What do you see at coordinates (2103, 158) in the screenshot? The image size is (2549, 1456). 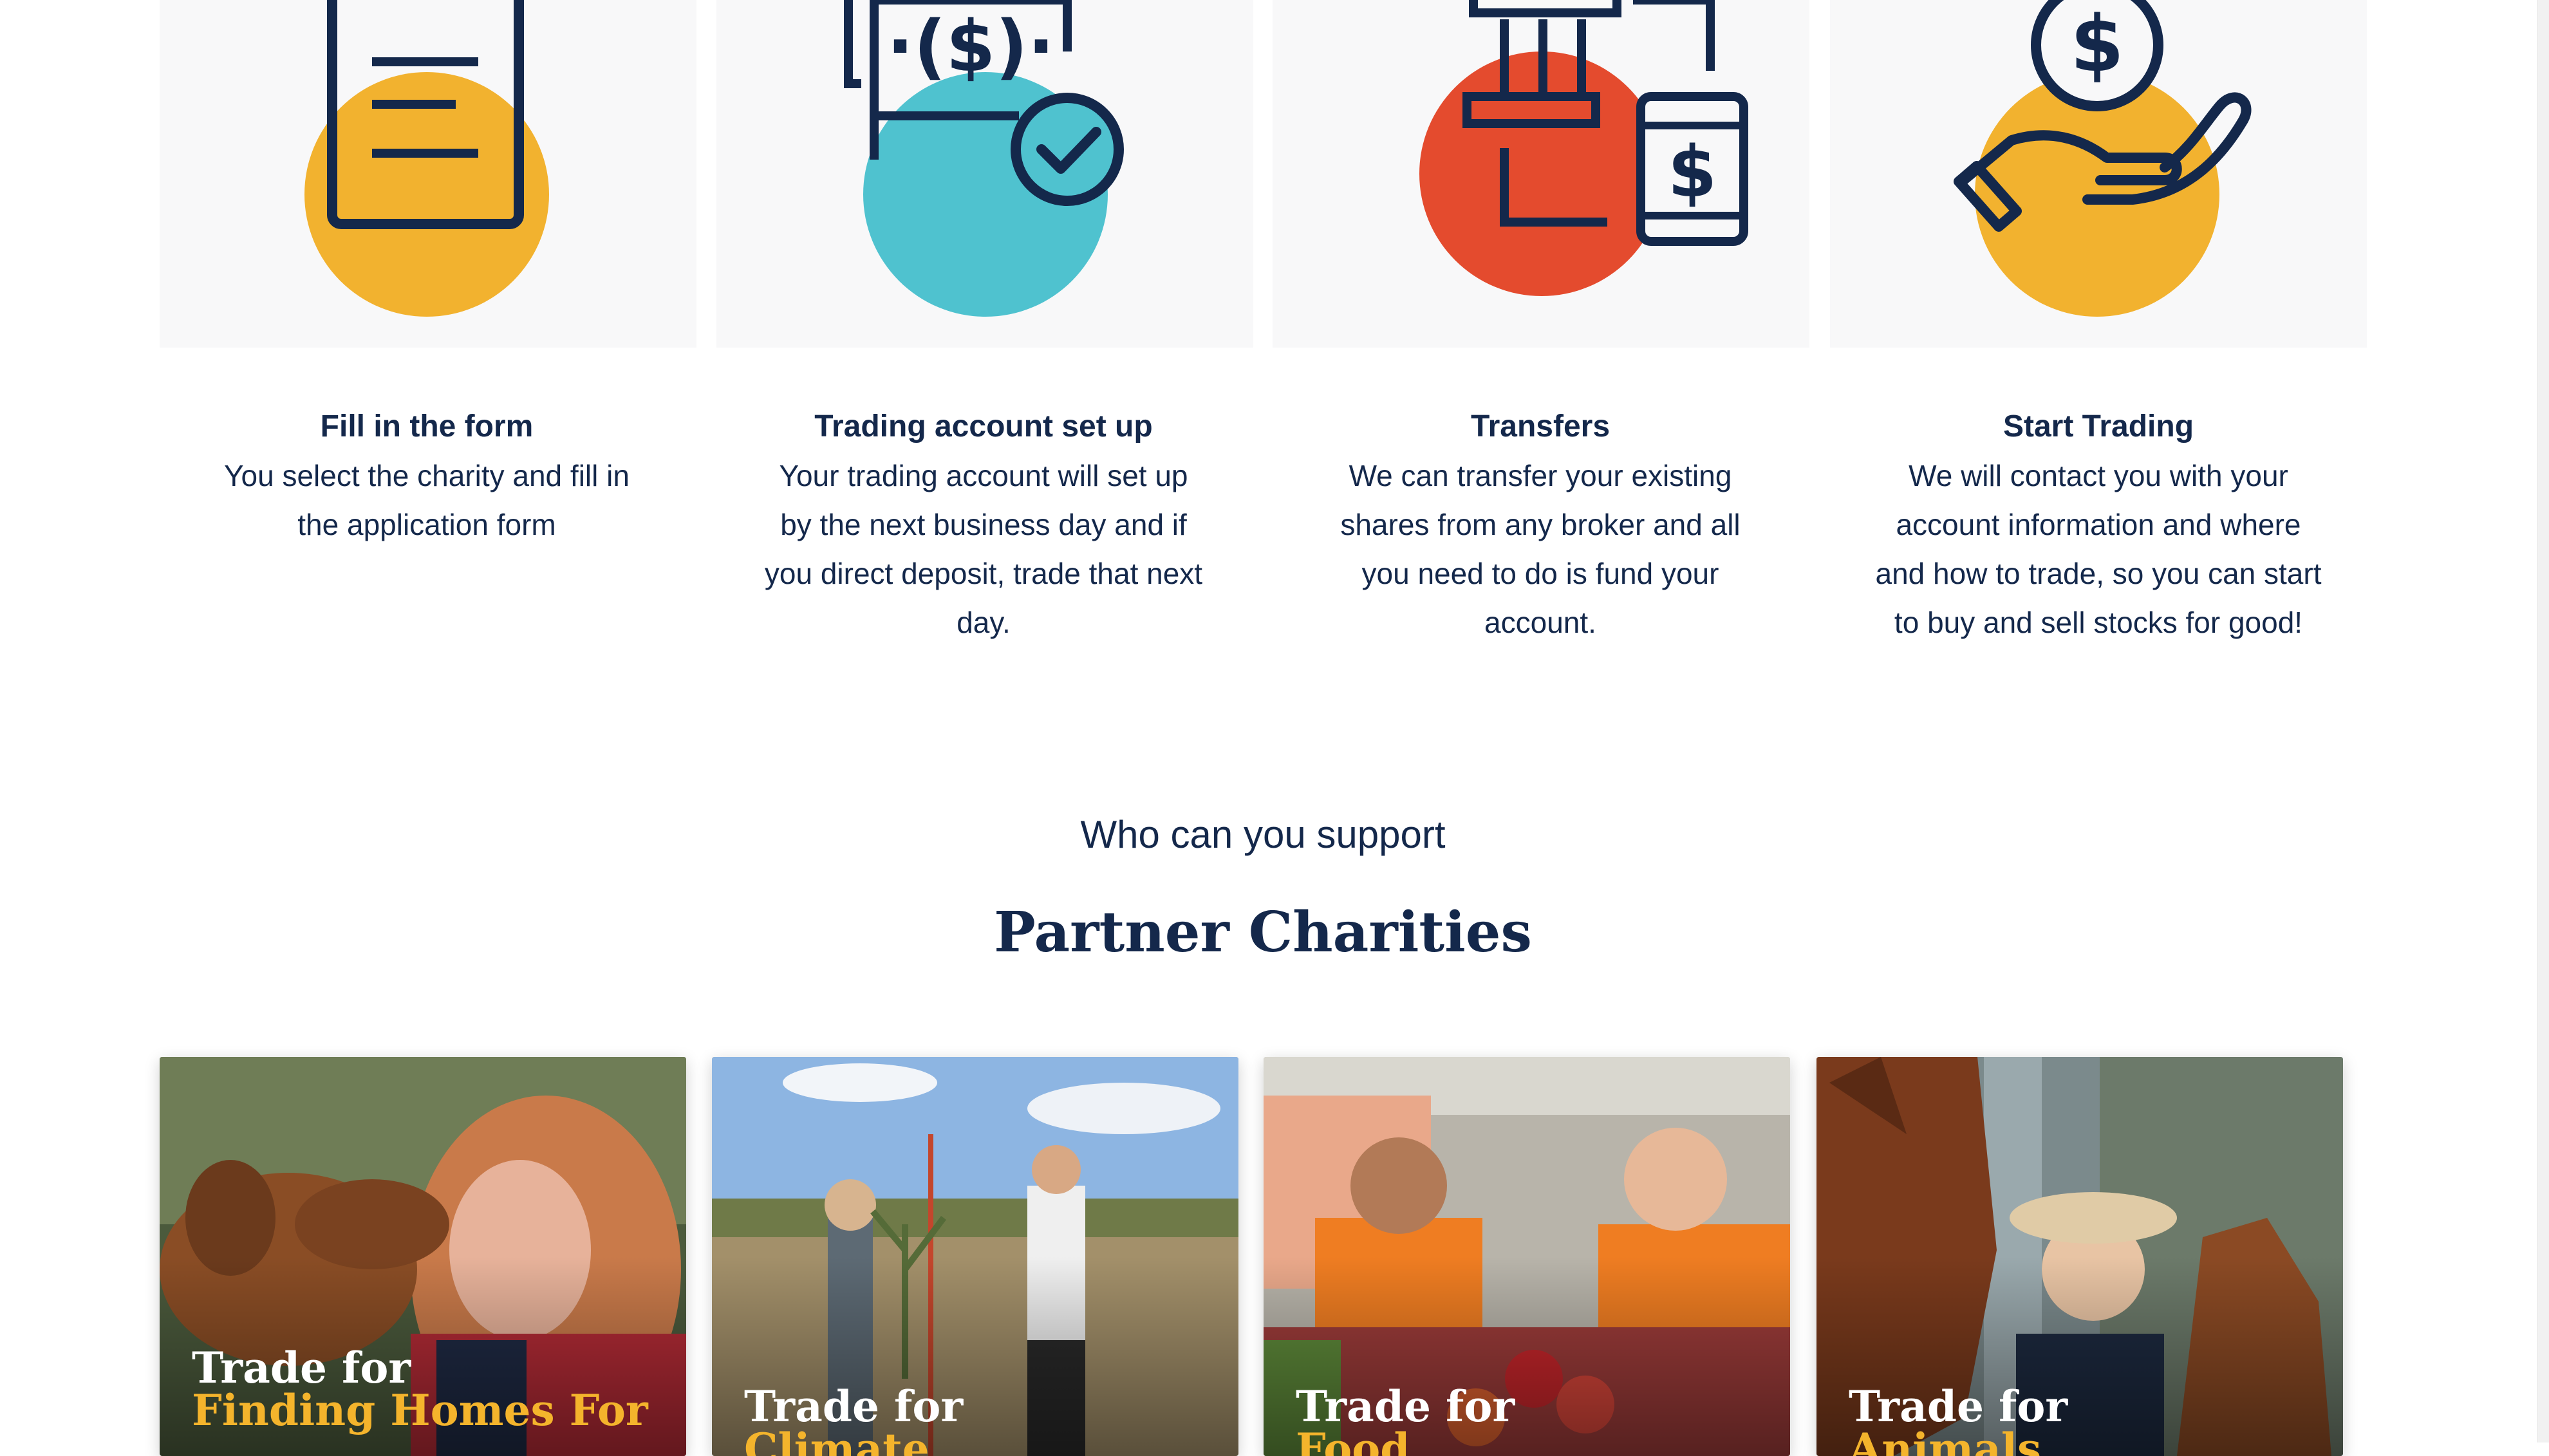 I see `hand-coin-icon: $` at bounding box center [2103, 158].